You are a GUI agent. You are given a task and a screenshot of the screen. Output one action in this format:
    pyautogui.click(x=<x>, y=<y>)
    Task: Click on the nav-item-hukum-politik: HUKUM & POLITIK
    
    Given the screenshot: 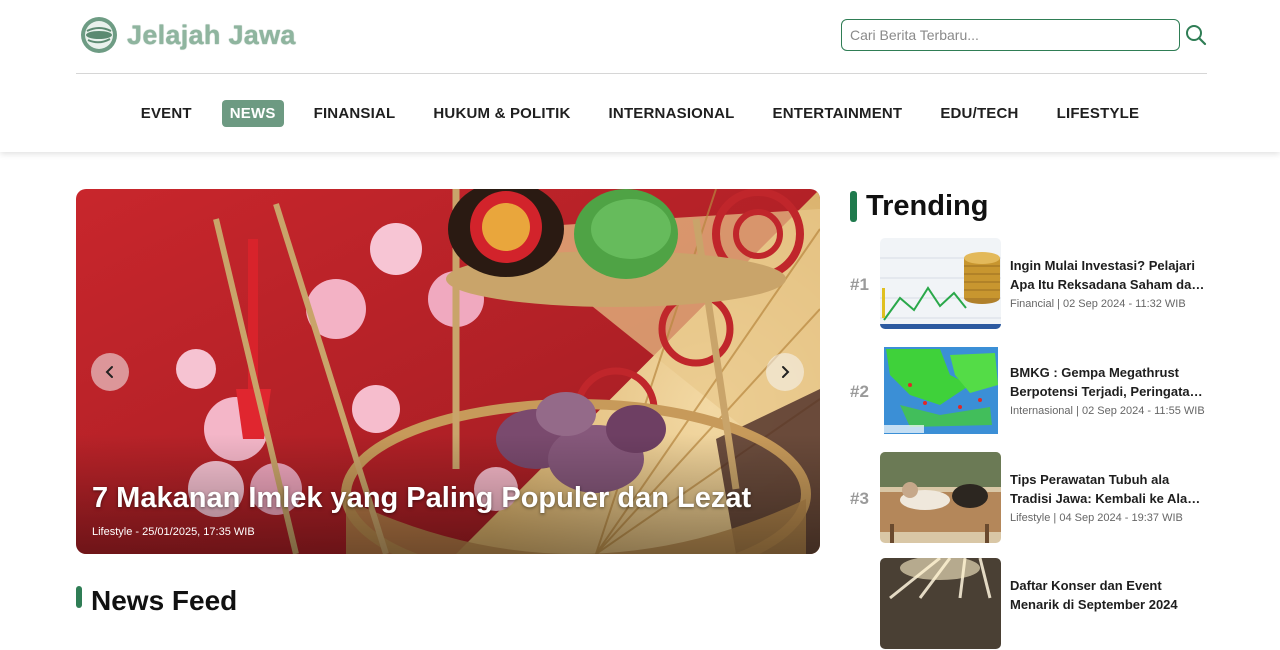 What is the action you would take?
    pyautogui.click(x=501, y=113)
    